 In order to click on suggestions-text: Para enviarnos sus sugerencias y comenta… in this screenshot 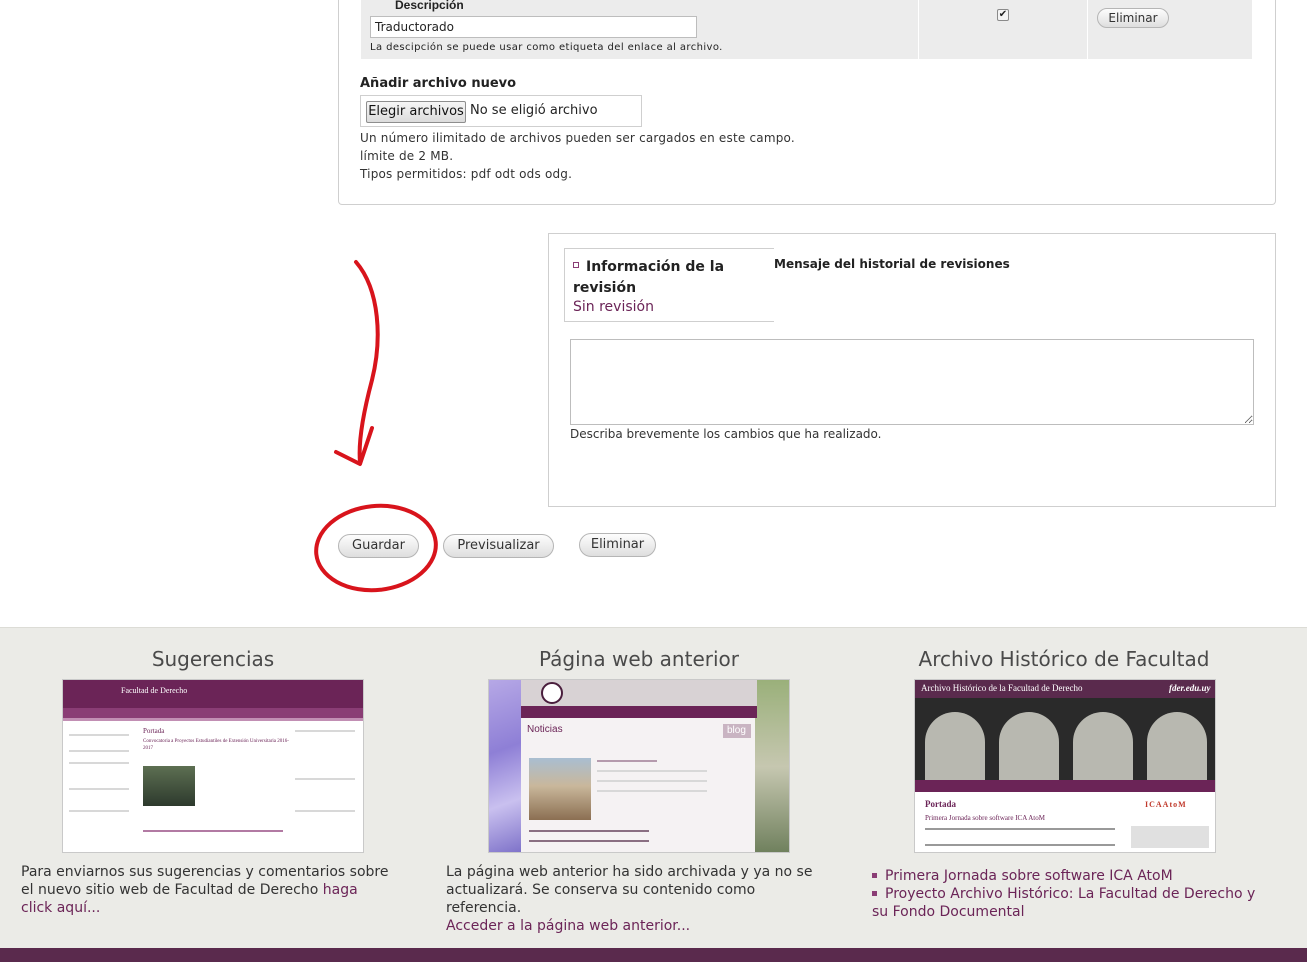, I will do `click(206, 890)`.